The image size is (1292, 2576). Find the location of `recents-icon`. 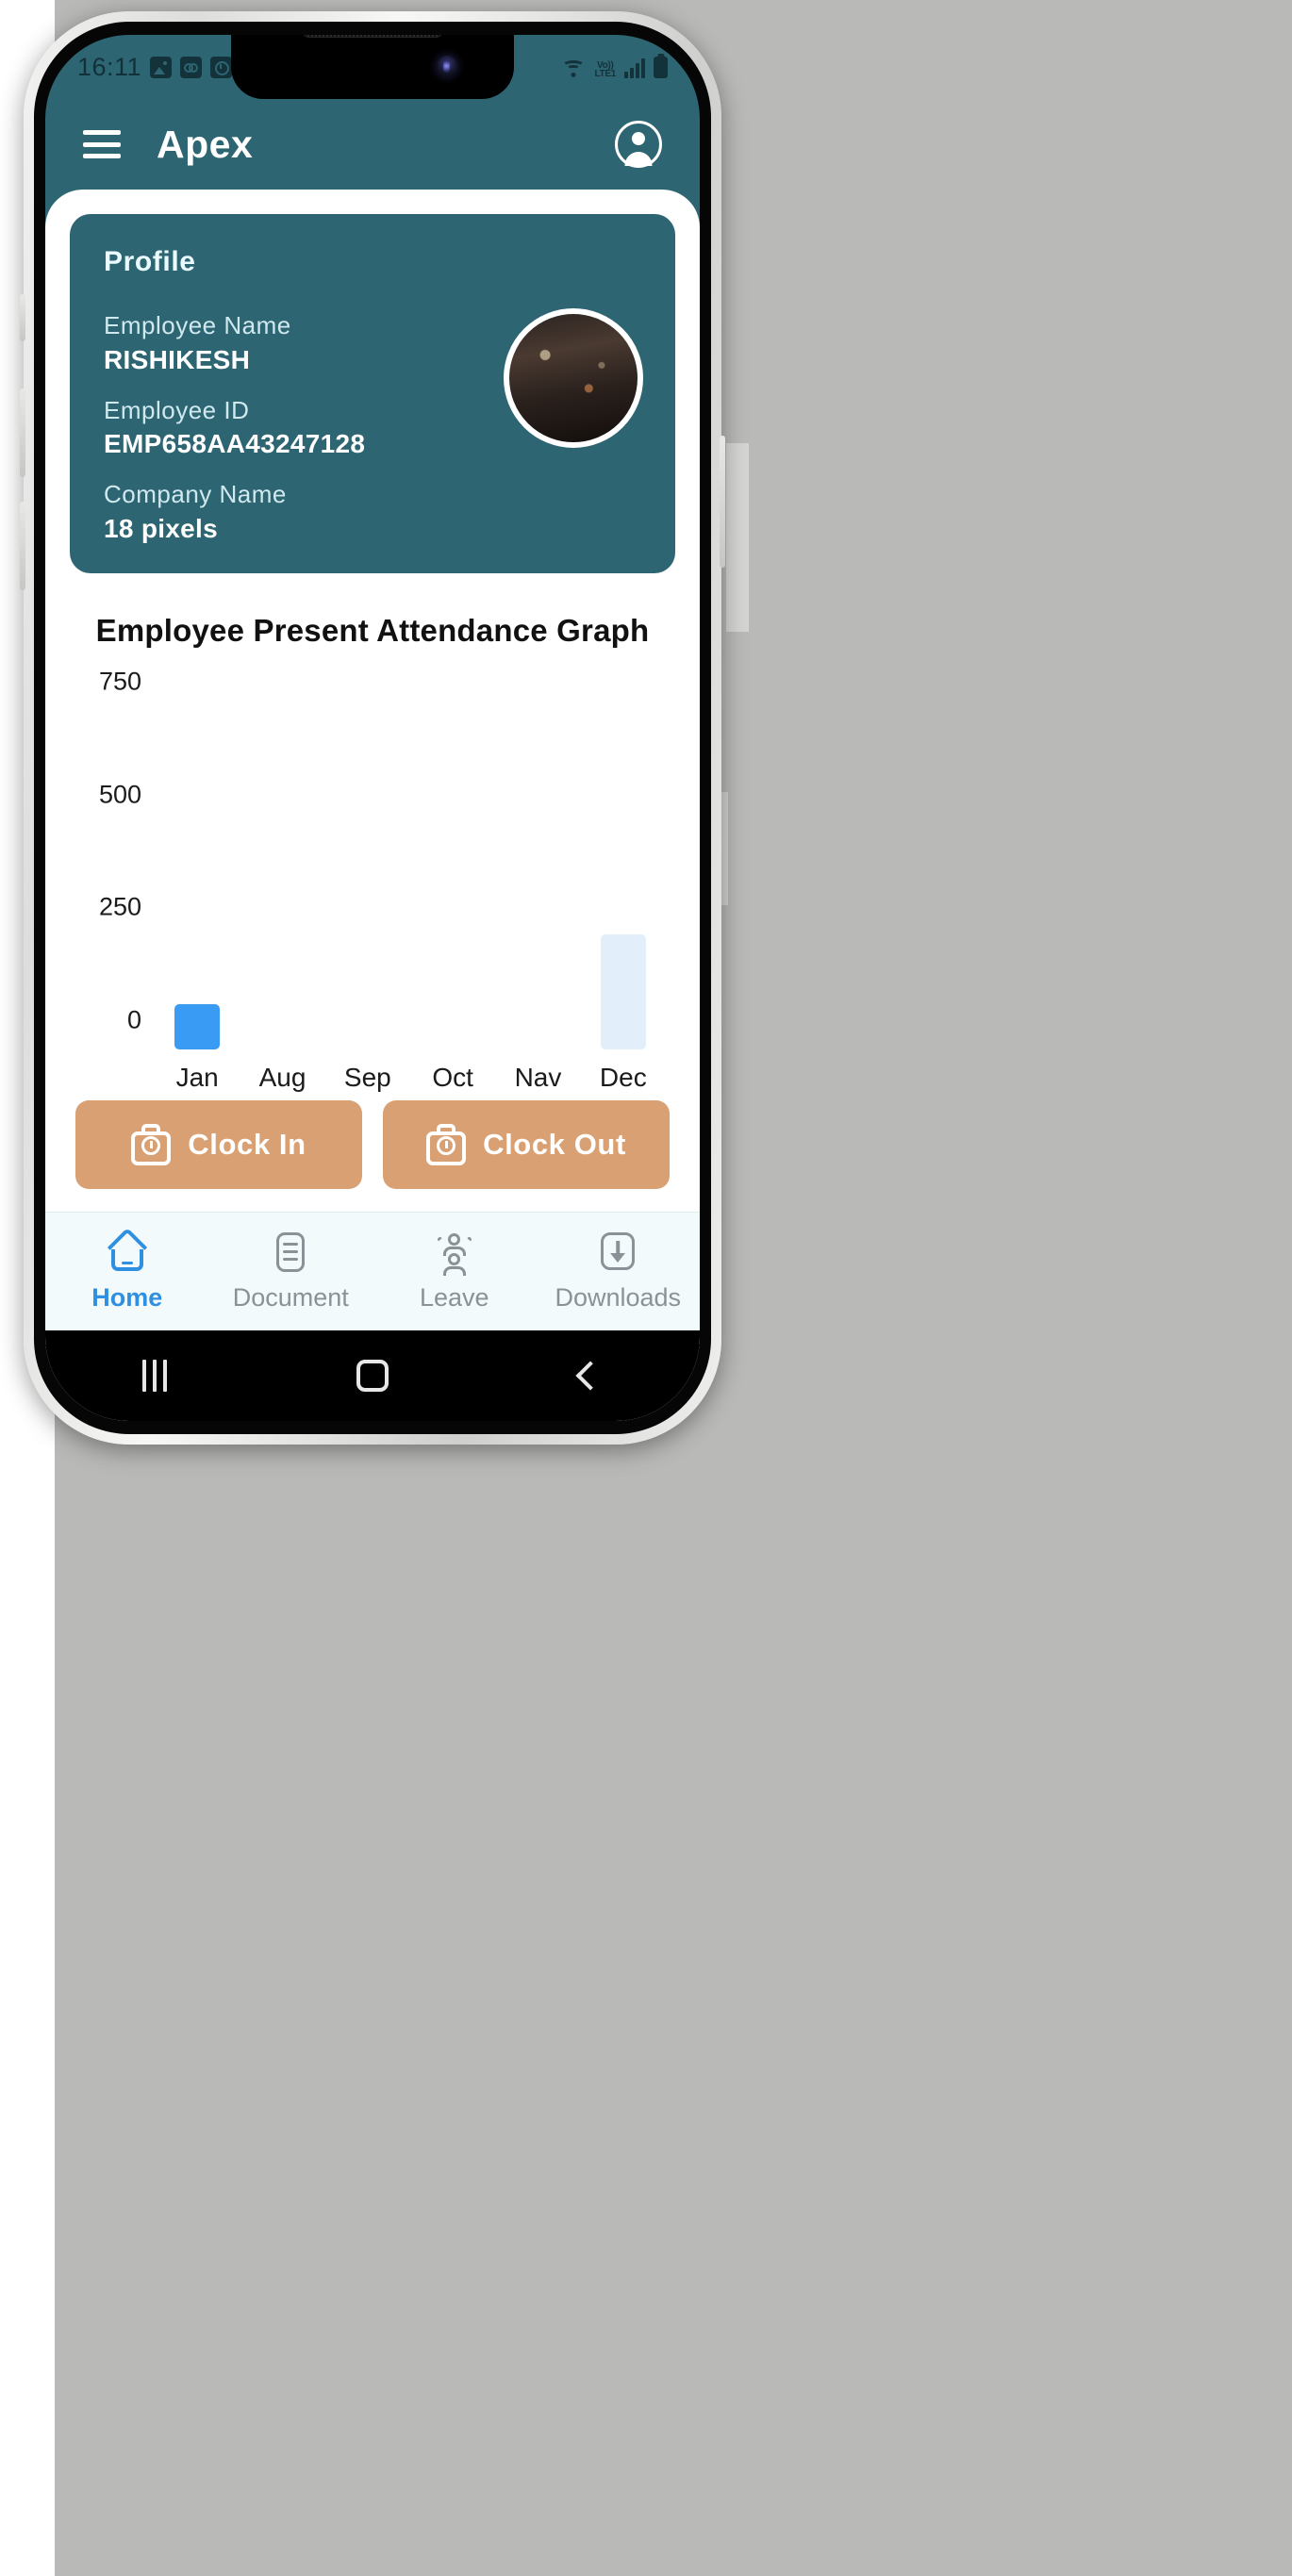

recents-icon is located at coordinates (154, 1376).